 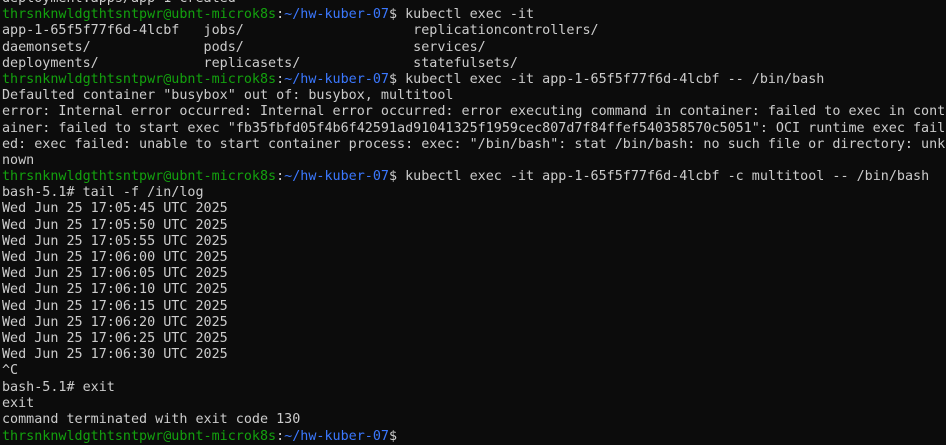 I want to click on output-line: daemonsets/ pods/ services/, so click(x=244, y=47).